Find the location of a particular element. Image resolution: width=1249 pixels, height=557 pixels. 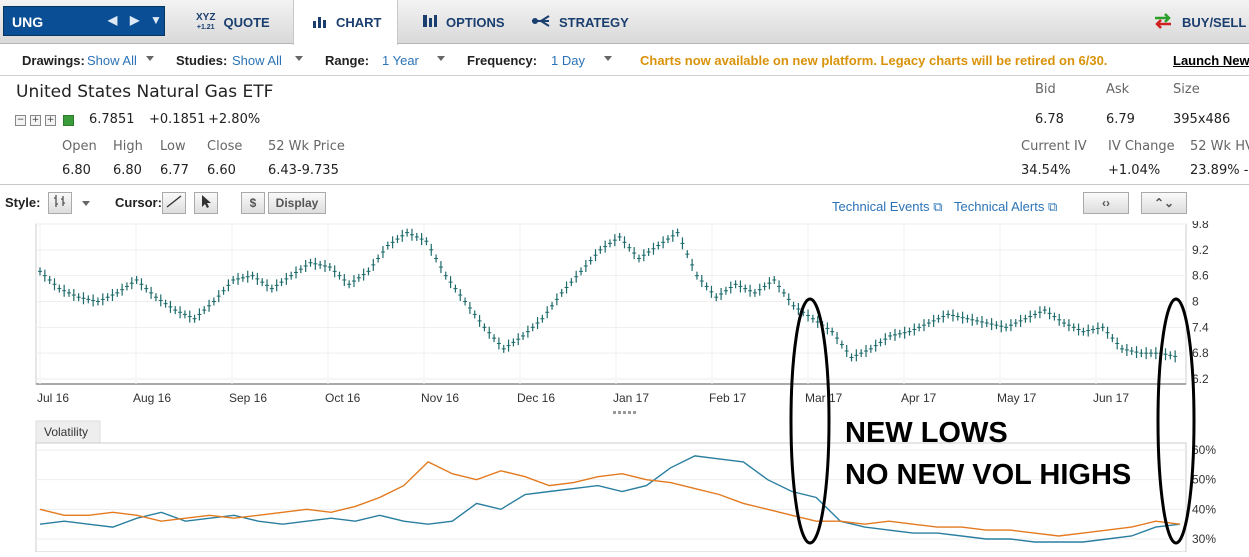

vol-tick-label: 50% is located at coordinates (1204, 480).